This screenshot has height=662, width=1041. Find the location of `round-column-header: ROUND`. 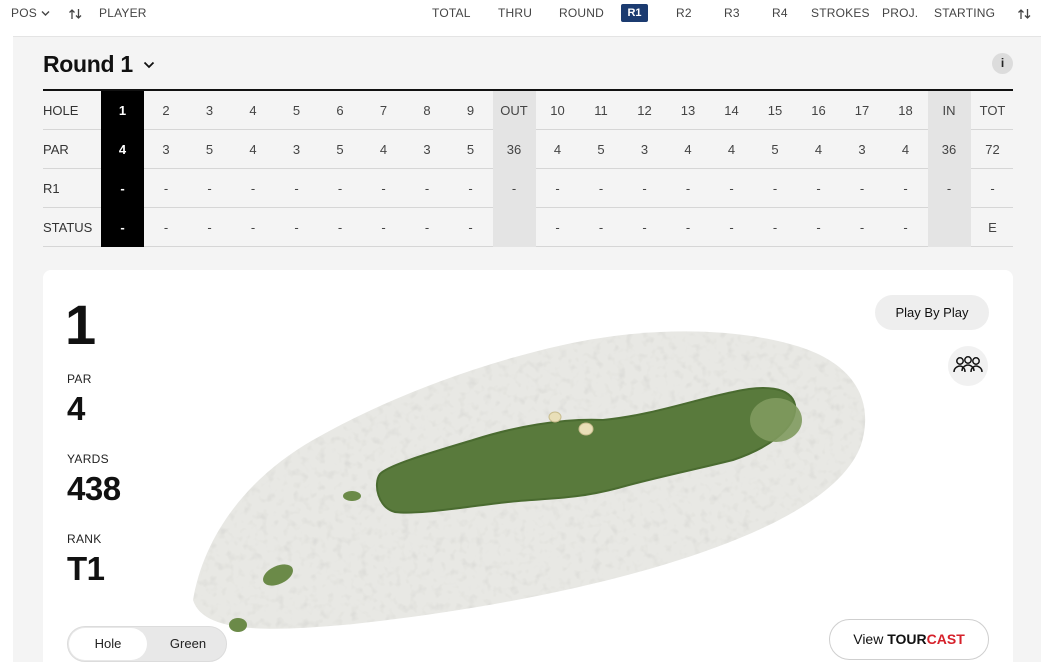

round-column-header: ROUND is located at coordinates (581, 13).